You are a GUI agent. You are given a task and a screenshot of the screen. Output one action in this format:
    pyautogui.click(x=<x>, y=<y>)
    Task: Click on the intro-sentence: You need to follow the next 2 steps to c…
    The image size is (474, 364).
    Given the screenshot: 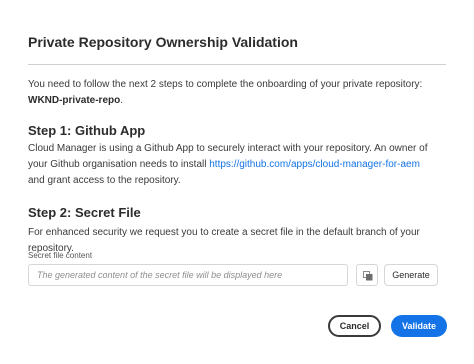 What is the action you would take?
    pyautogui.click(x=225, y=84)
    